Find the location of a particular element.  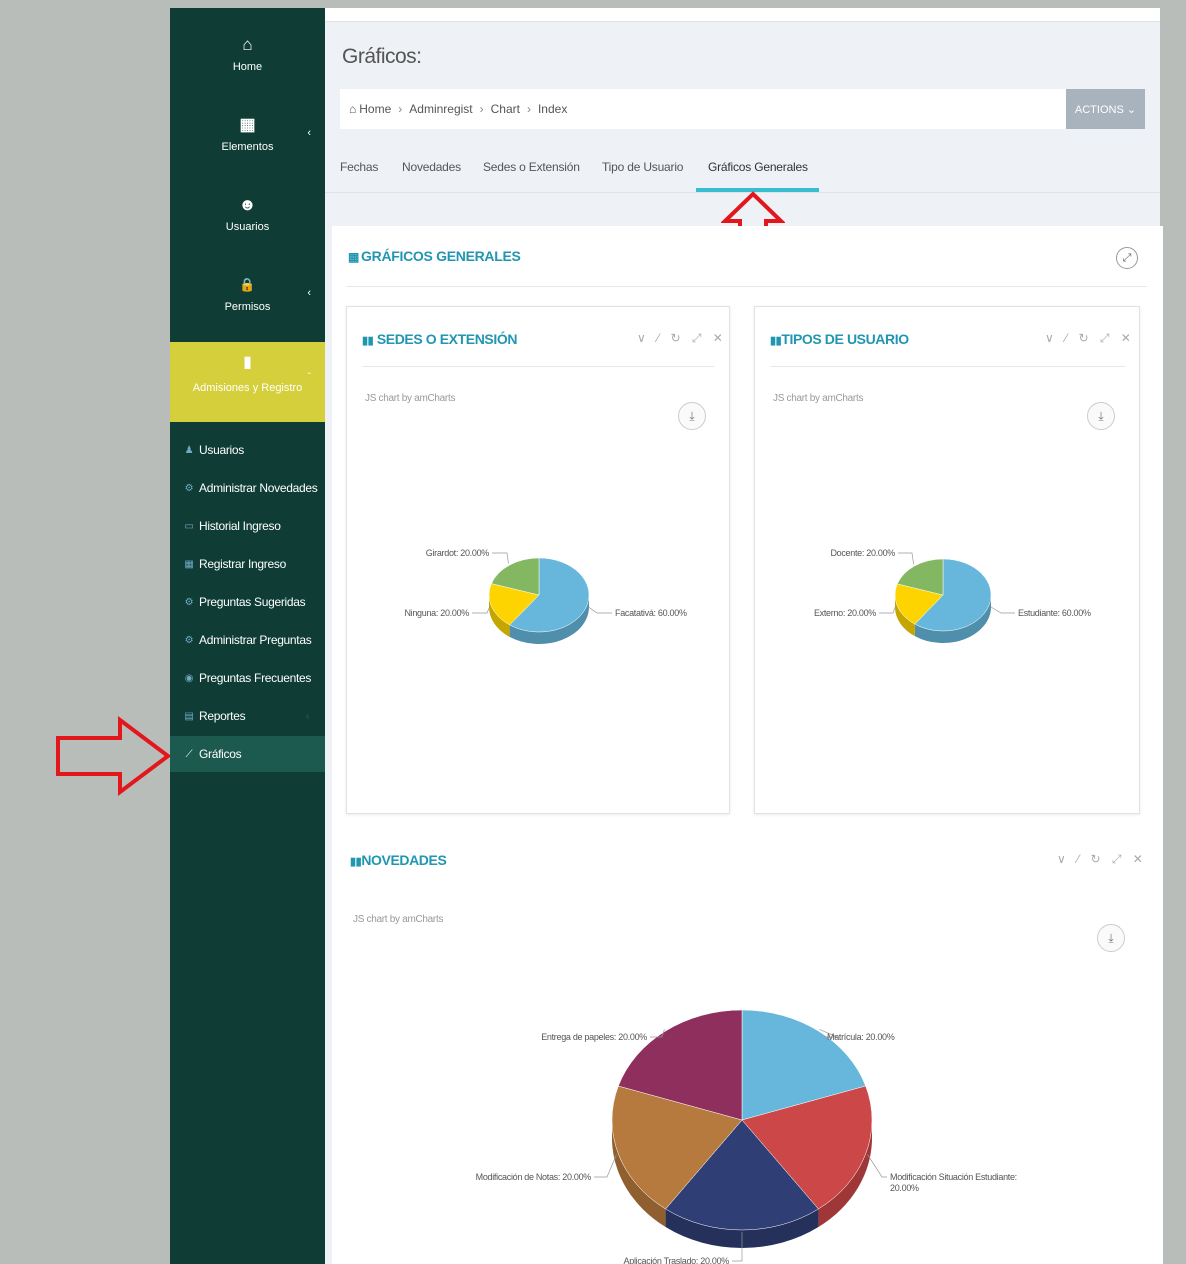

sidebar-item-admisiones: ▮ Admisiones y Registro ˇ is located at coordinates (247, 382).